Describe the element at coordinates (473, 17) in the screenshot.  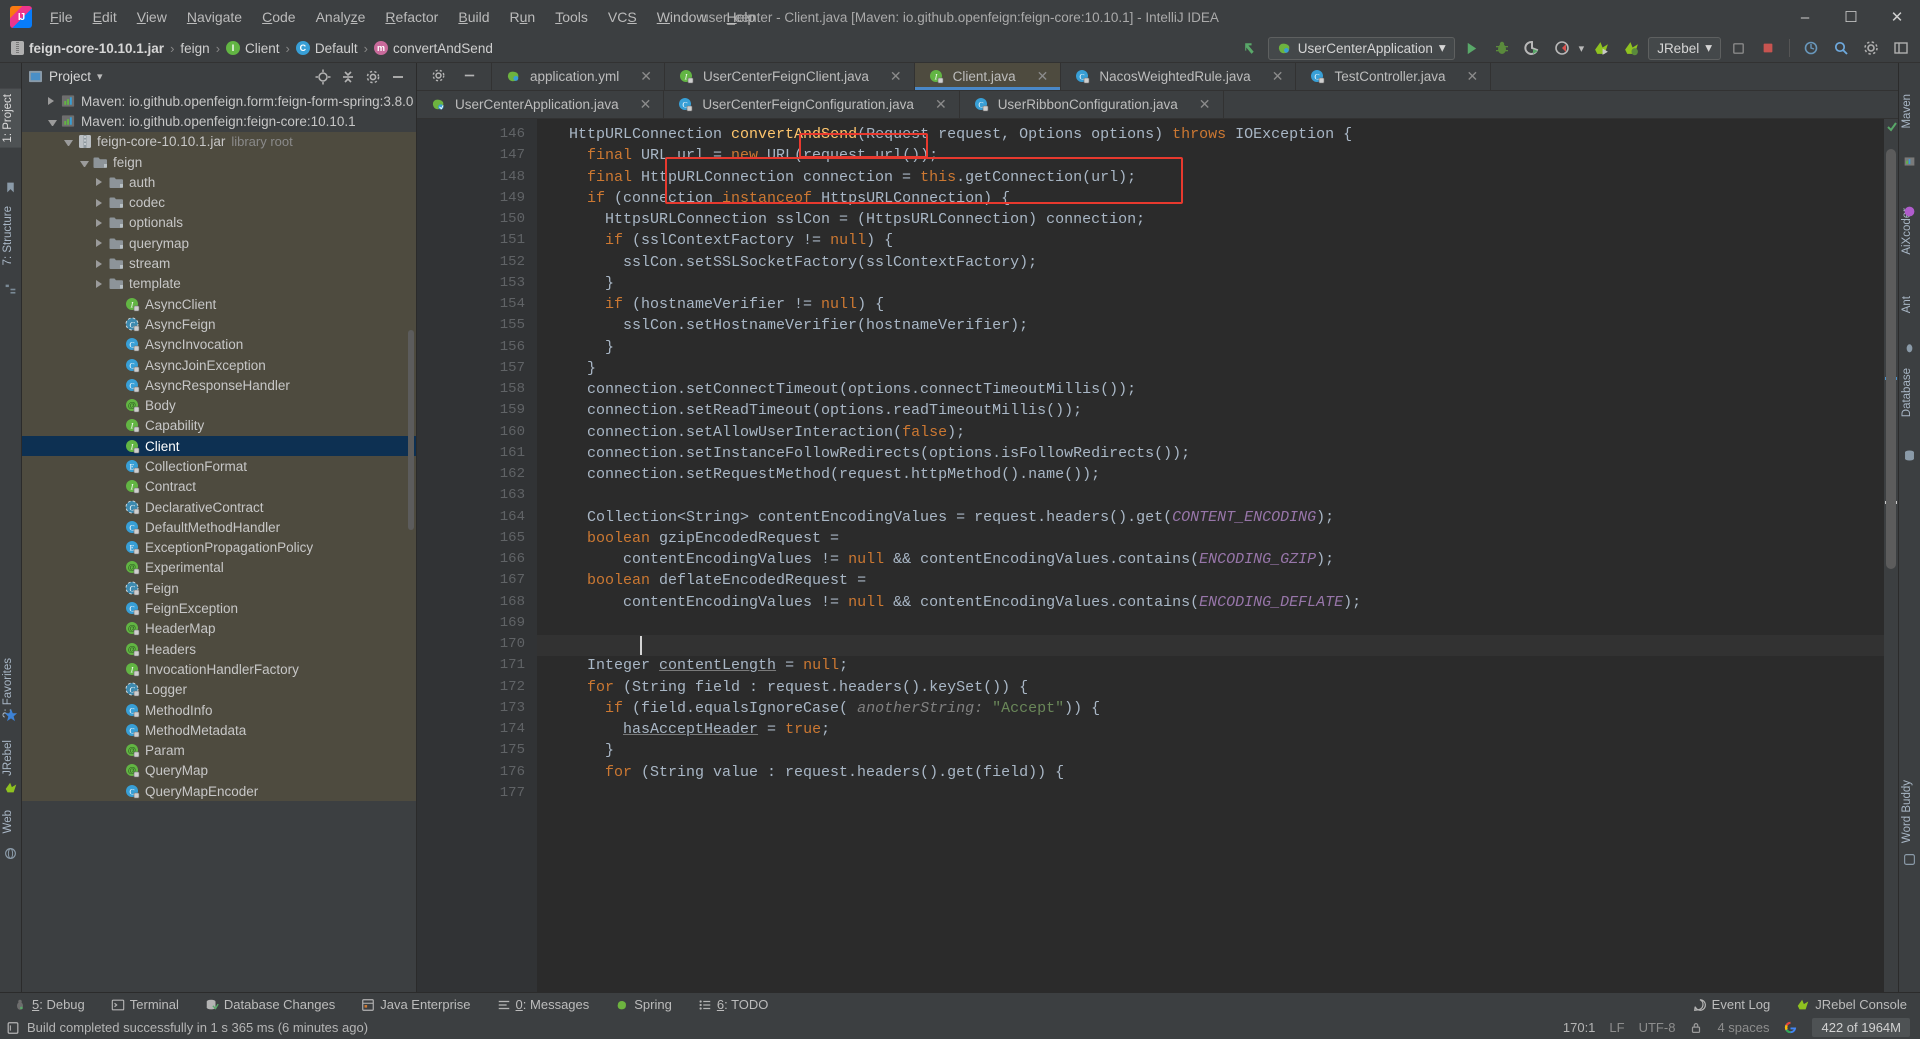
I see `menu-build: Build` at that location.